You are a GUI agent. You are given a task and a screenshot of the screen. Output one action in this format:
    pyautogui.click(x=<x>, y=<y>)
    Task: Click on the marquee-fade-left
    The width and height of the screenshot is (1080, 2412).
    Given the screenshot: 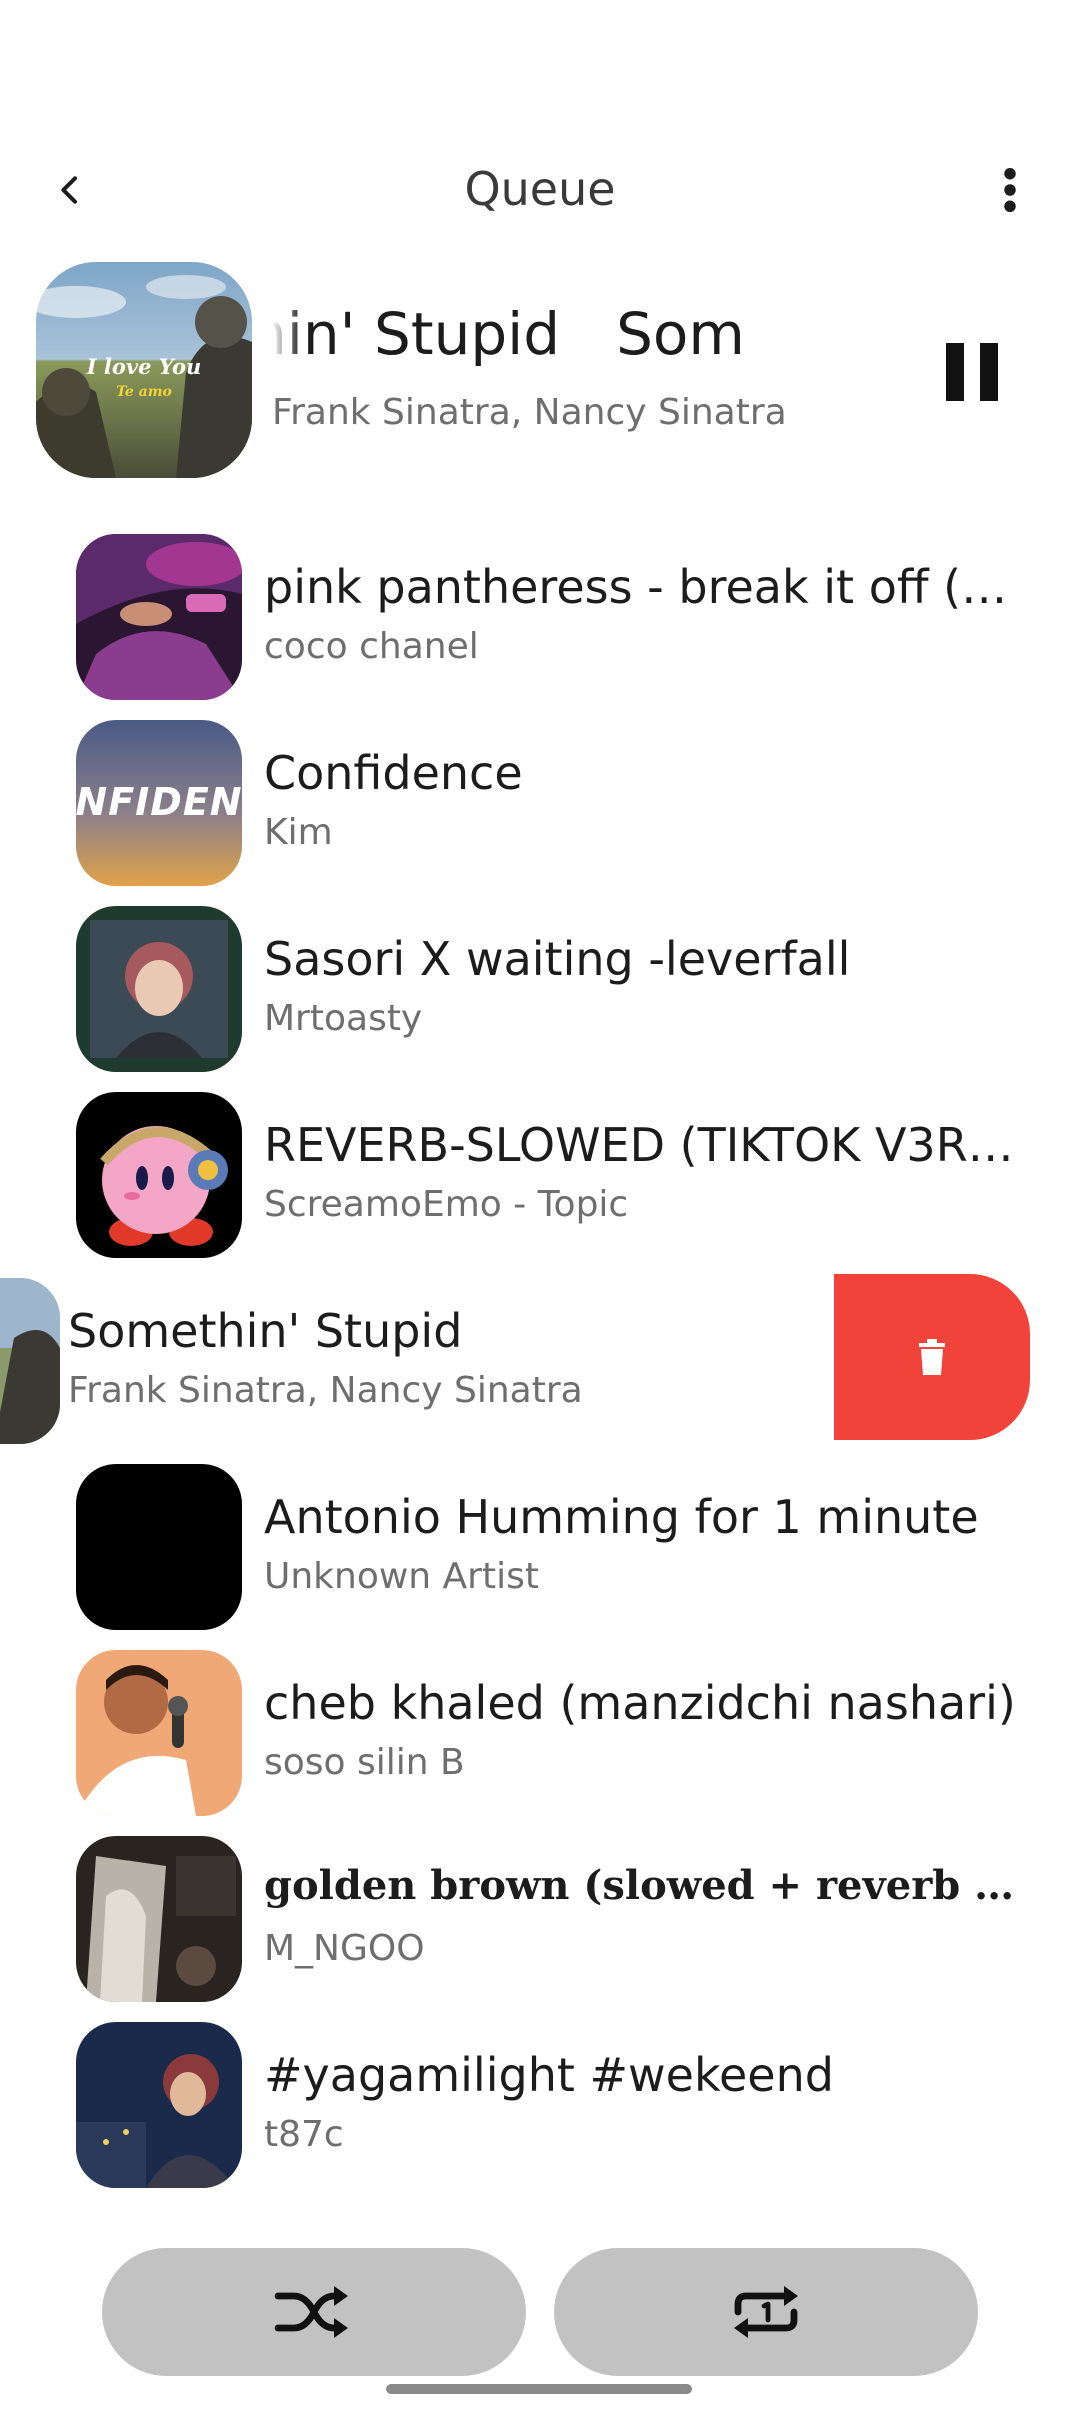 What is the action you would take?
    pyautogui.click(x=287, y=340)
    